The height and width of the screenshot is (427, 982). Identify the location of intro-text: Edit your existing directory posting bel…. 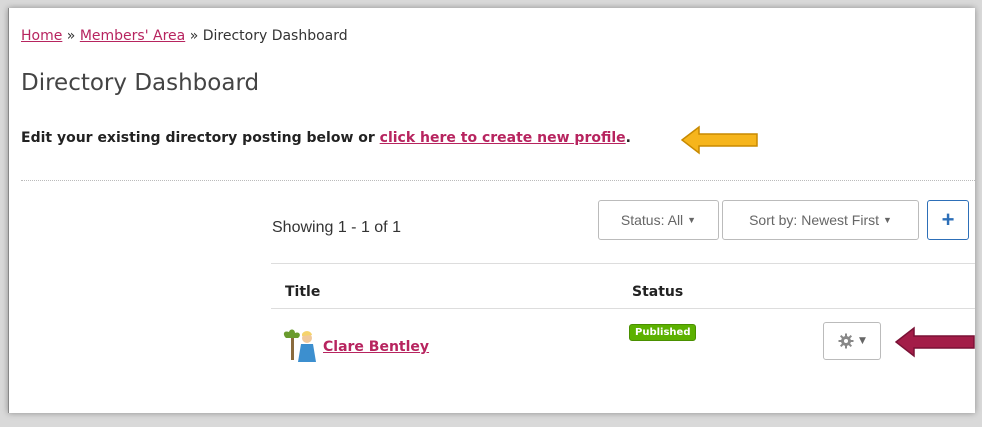
(326, 138).